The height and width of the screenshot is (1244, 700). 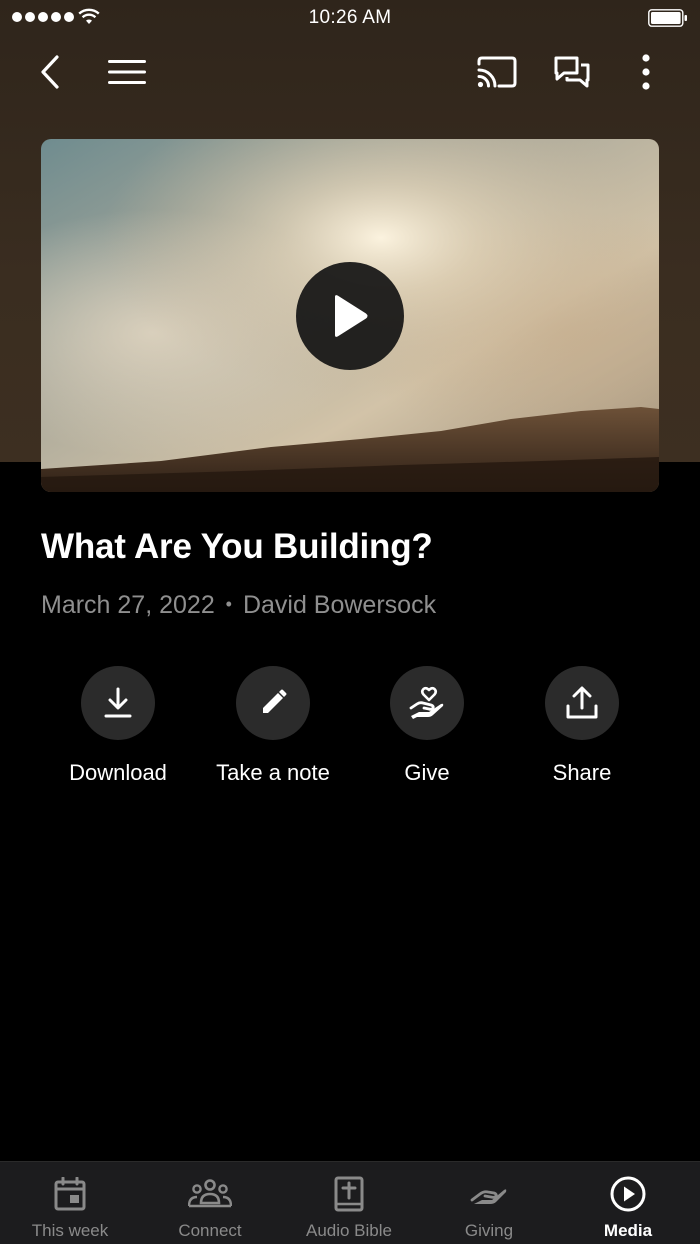 I want to click on play-icon, so click(x=351, y=316).